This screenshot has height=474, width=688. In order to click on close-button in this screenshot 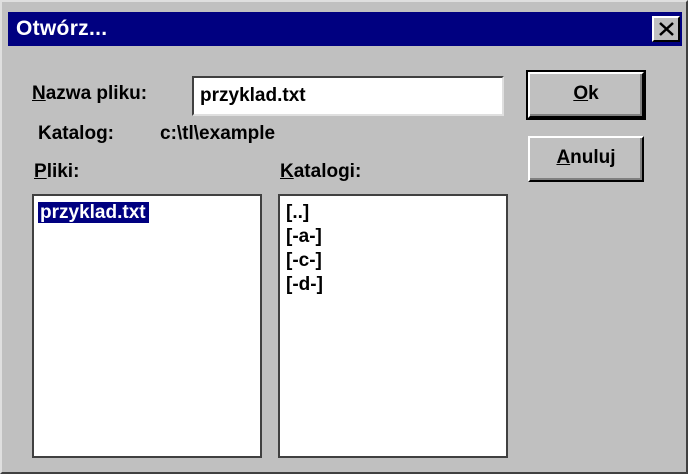, I will do `click(666, 29)`.